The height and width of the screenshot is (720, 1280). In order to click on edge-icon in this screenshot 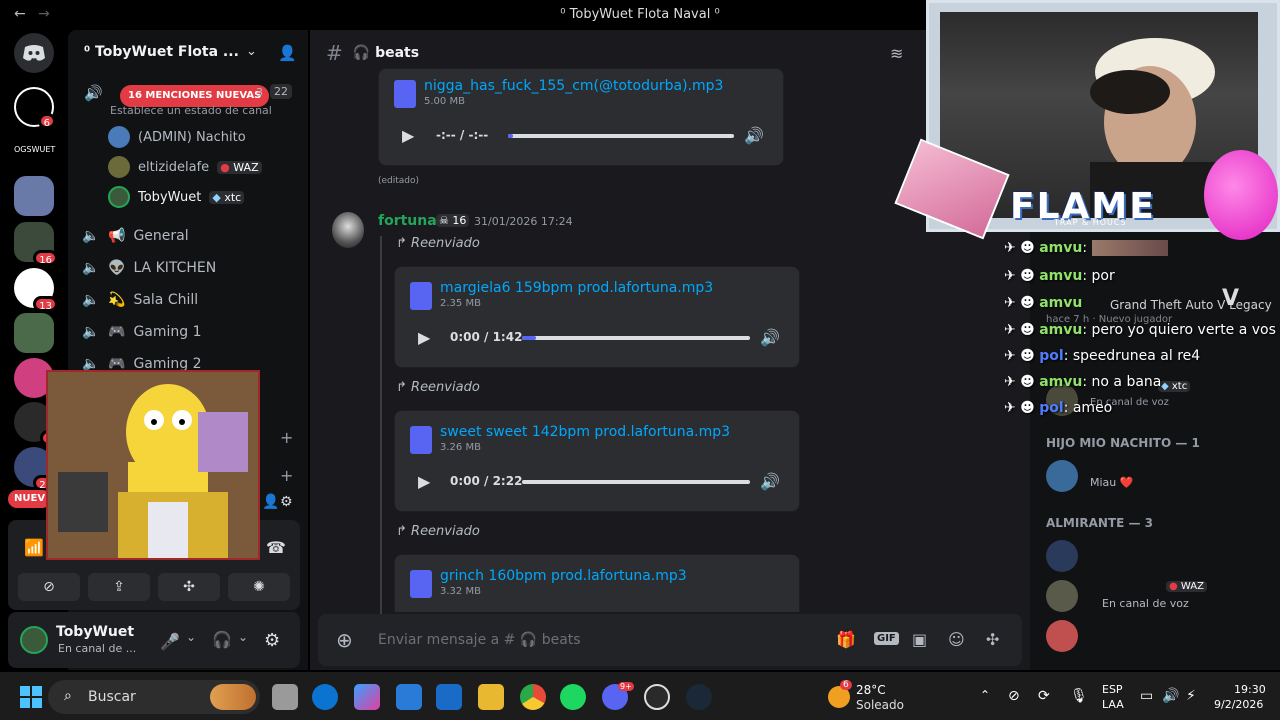, I will do `click(325, 697)`.